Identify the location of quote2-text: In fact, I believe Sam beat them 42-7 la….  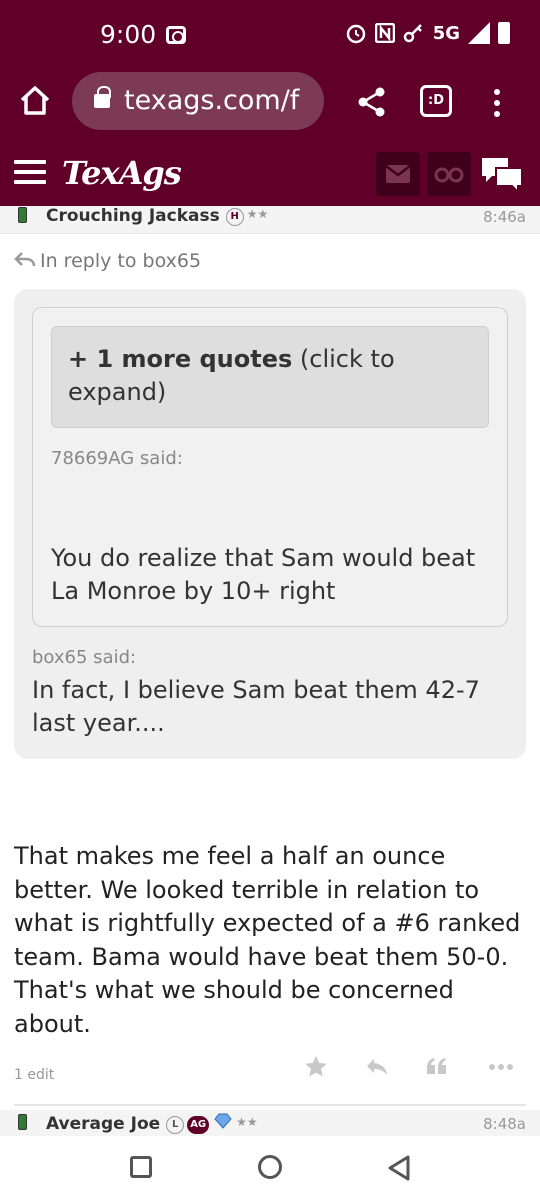
(256, 706).